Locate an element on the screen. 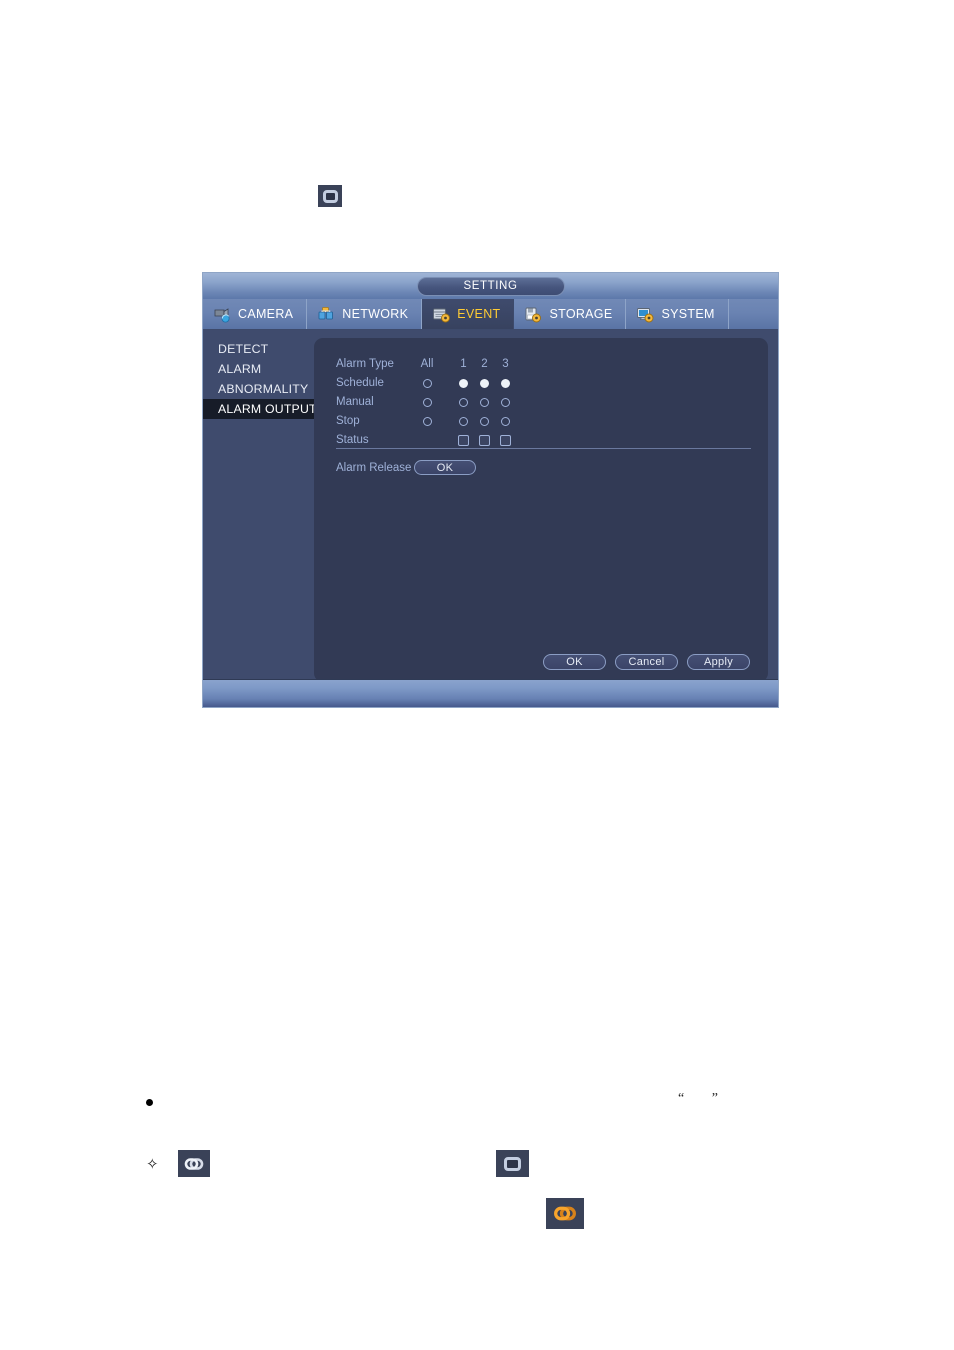  column-header-1: 1 is located at coordinates (463, 364).